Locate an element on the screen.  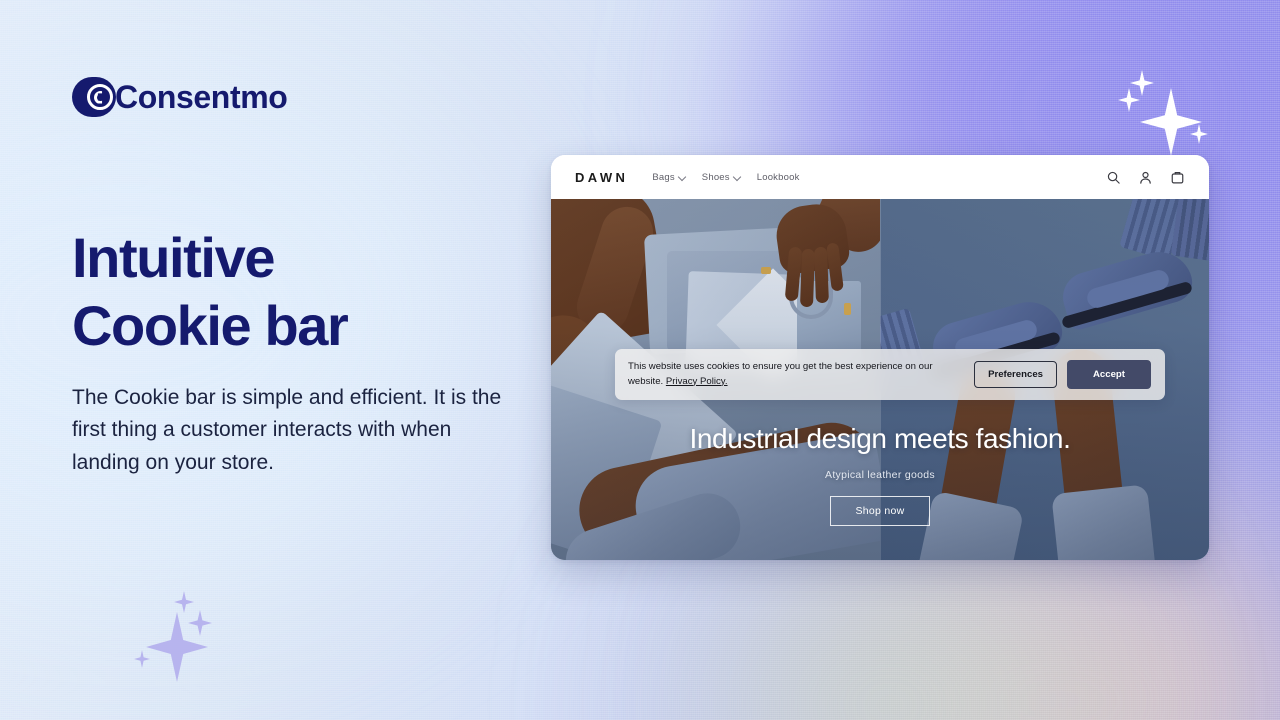
headline-line-2: Cookie bar is located at coordinates (210, 326).